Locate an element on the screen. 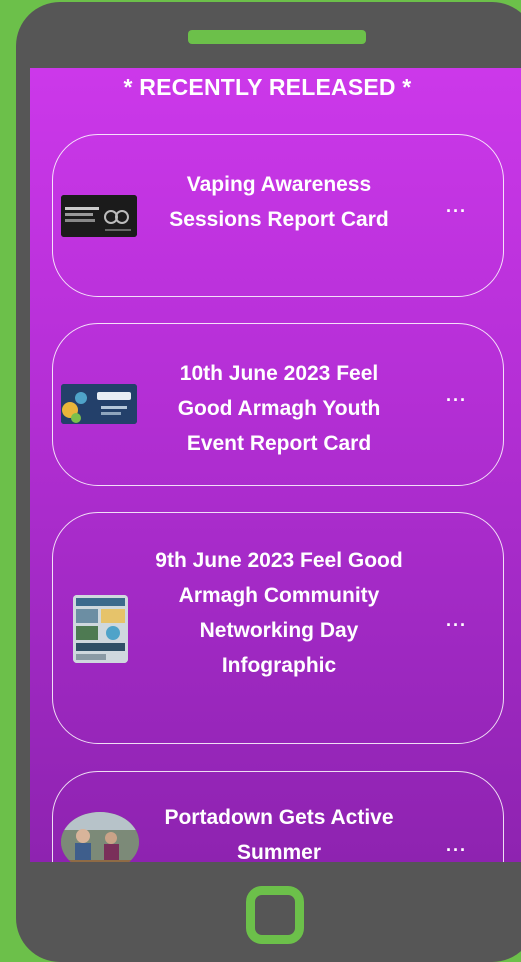 Image resolution: width=521 pixels, height=962 pixels. card-title: Portadown Gets Active Summer is located at coordinates (279, 831).